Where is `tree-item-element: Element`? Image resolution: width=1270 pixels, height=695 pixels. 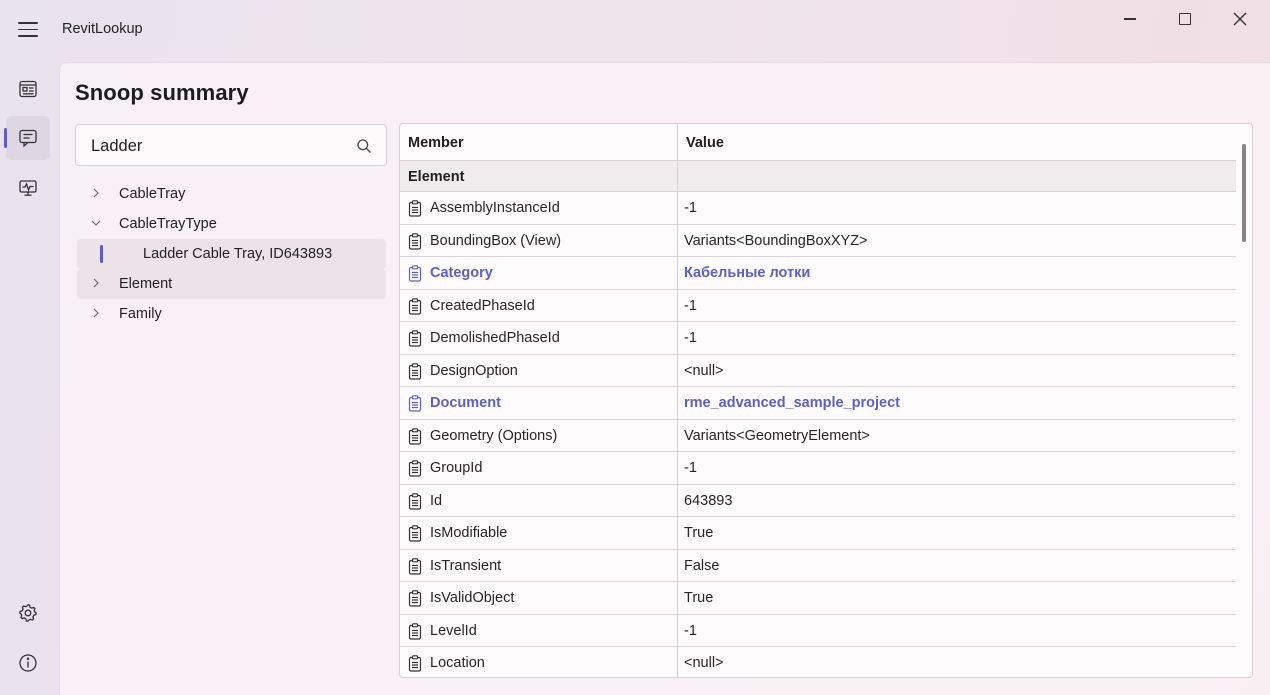
tree-item-element: Element is located at coordinates (231, 284).